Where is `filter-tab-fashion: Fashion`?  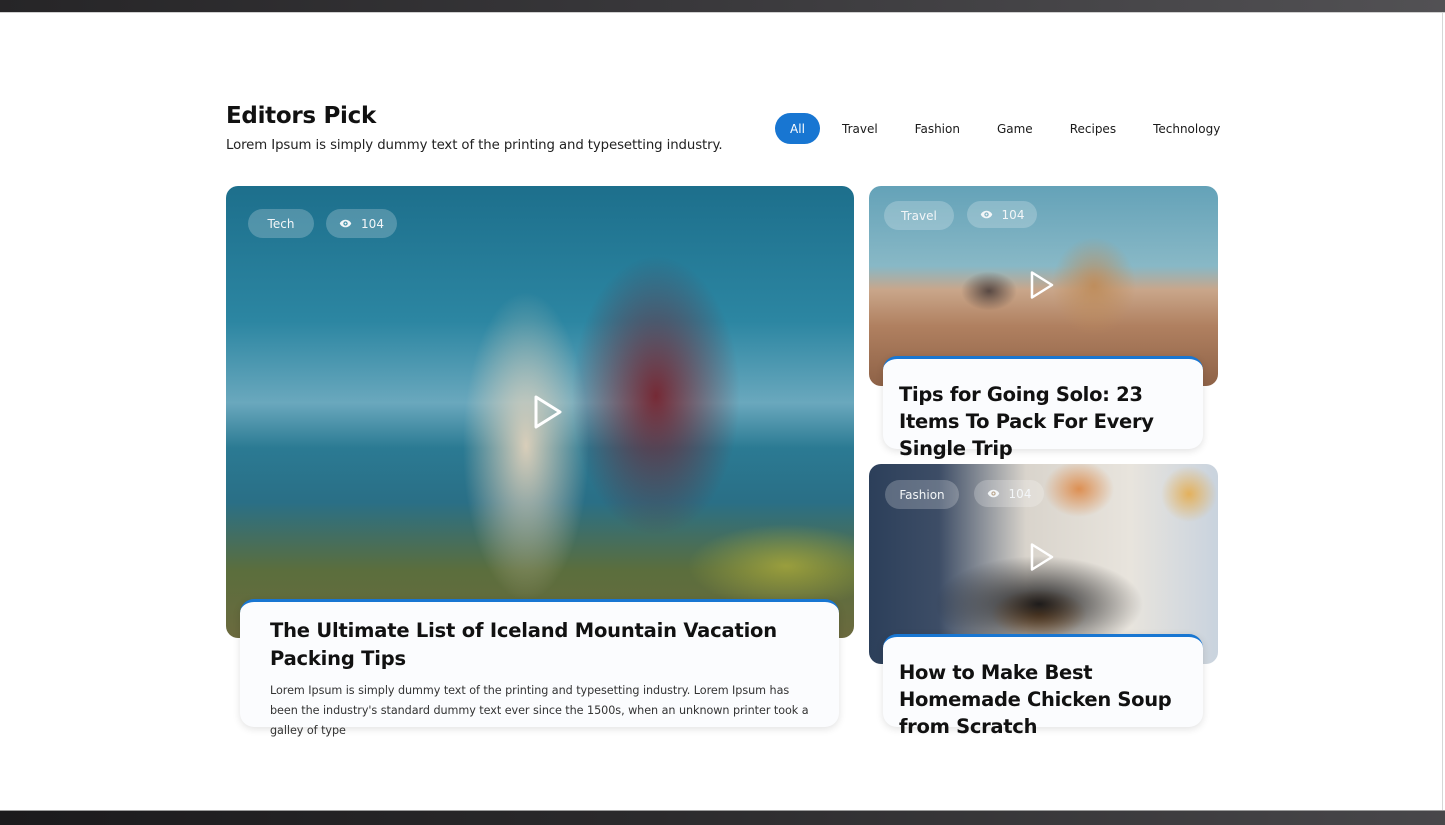 filter-tab-fashion: Fashion is located at coordinates (937, 128).